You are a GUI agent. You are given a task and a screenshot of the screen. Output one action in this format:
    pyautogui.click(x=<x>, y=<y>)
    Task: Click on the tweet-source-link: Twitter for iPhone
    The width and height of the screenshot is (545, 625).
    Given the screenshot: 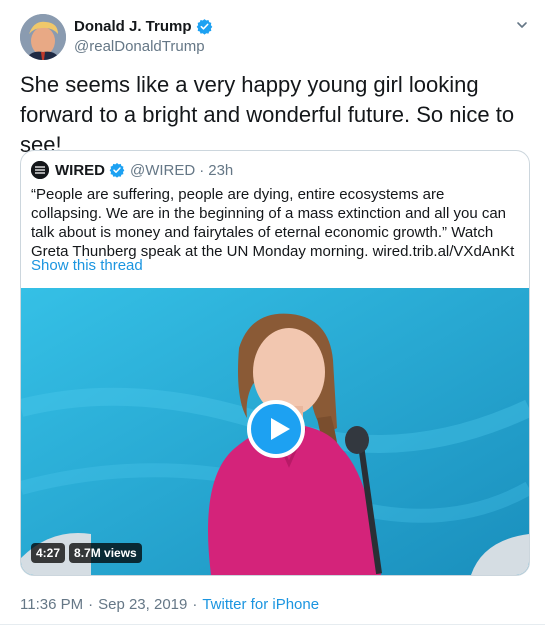 What is the action you would take?
    pyautogui.click(x=260, y=604)
    